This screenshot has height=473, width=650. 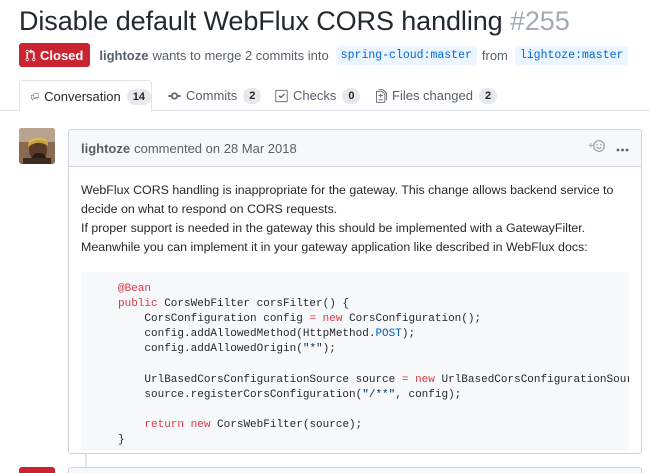 I want to click on code-token: source.registerCorsConfiguration(, so click(x=240, y=394).